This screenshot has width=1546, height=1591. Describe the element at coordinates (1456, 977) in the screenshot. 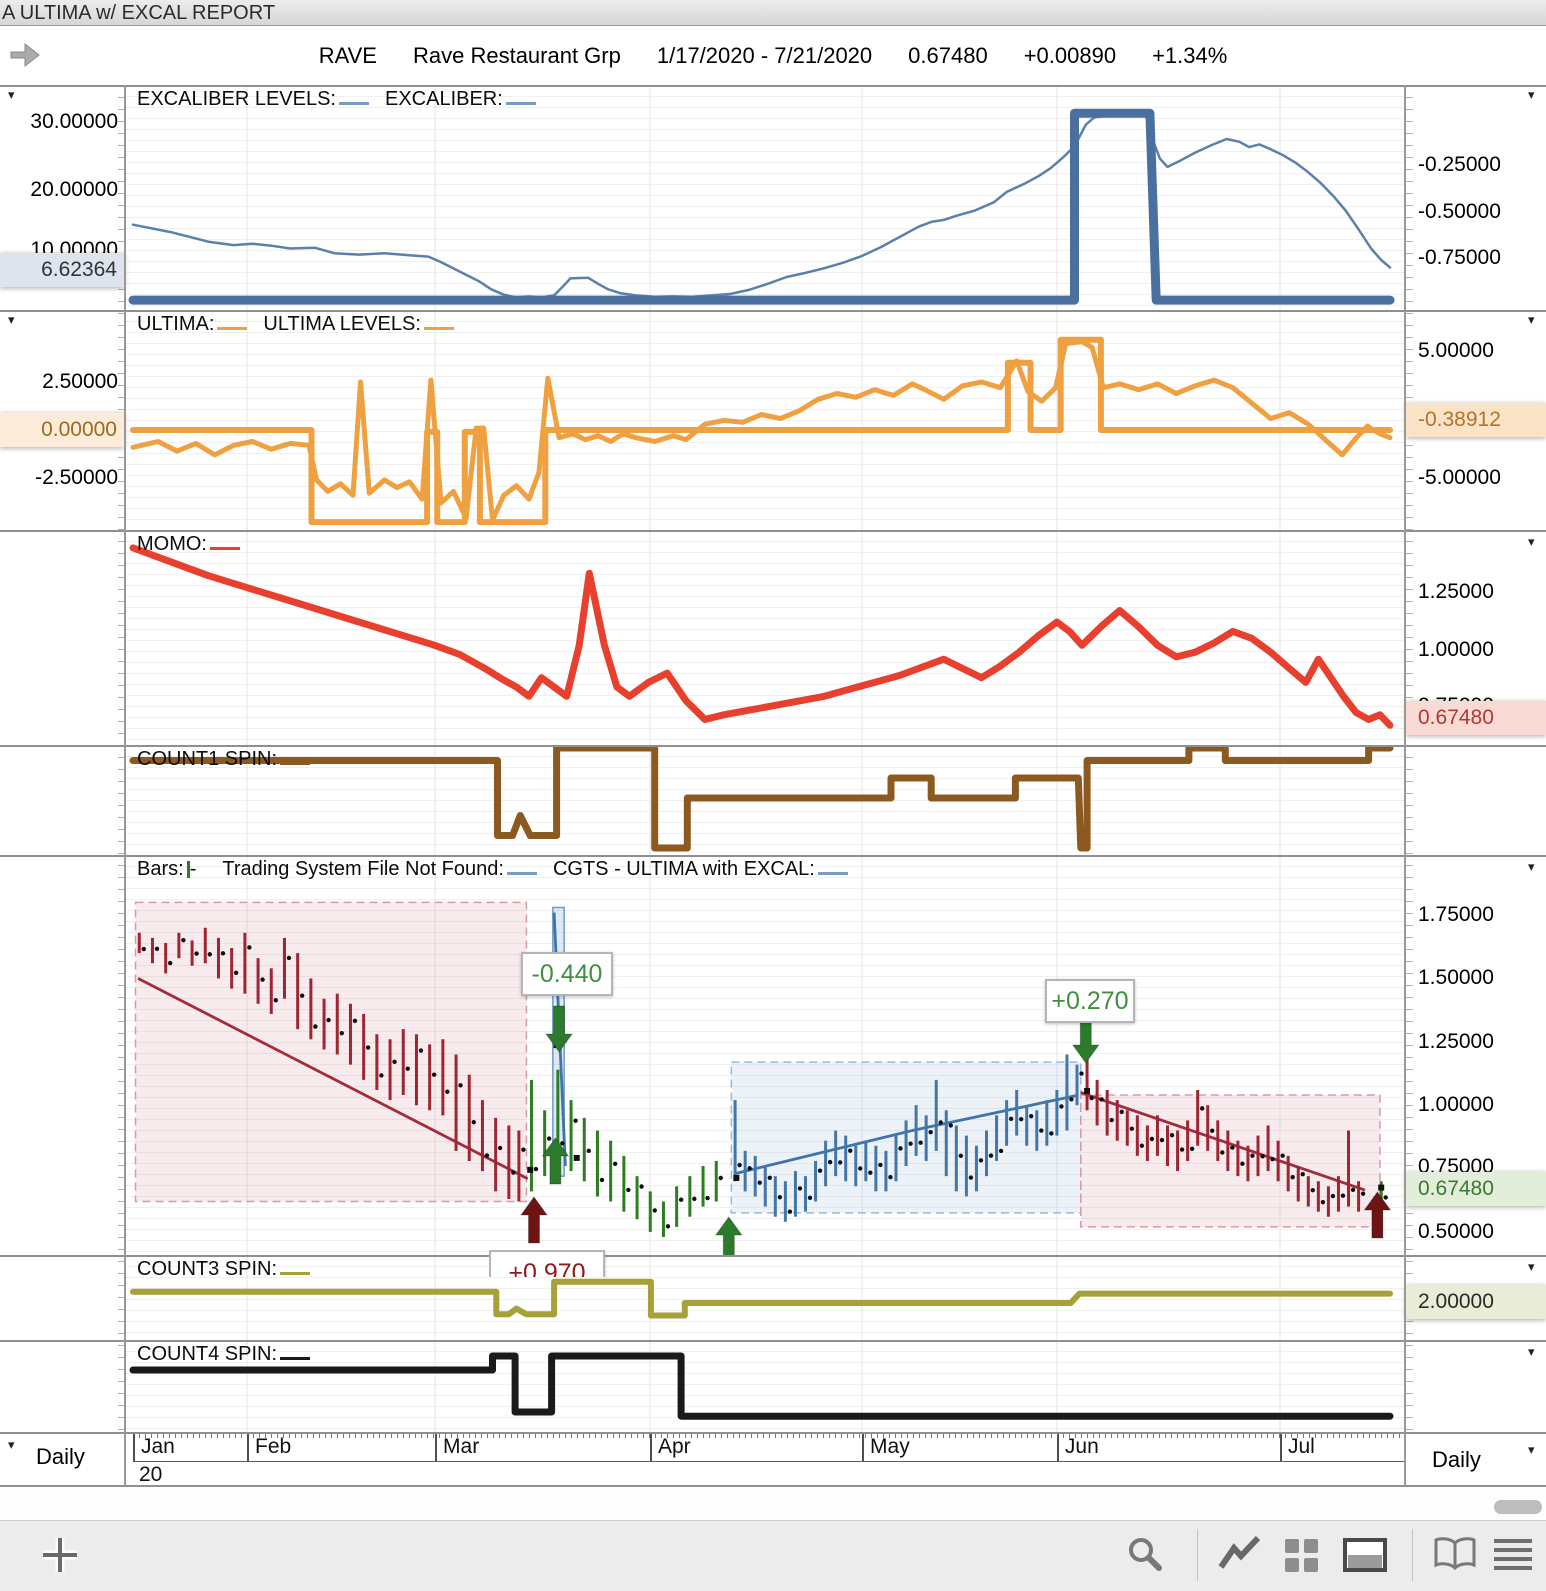

I see `axis-tick-label: 1.50000` at that location.